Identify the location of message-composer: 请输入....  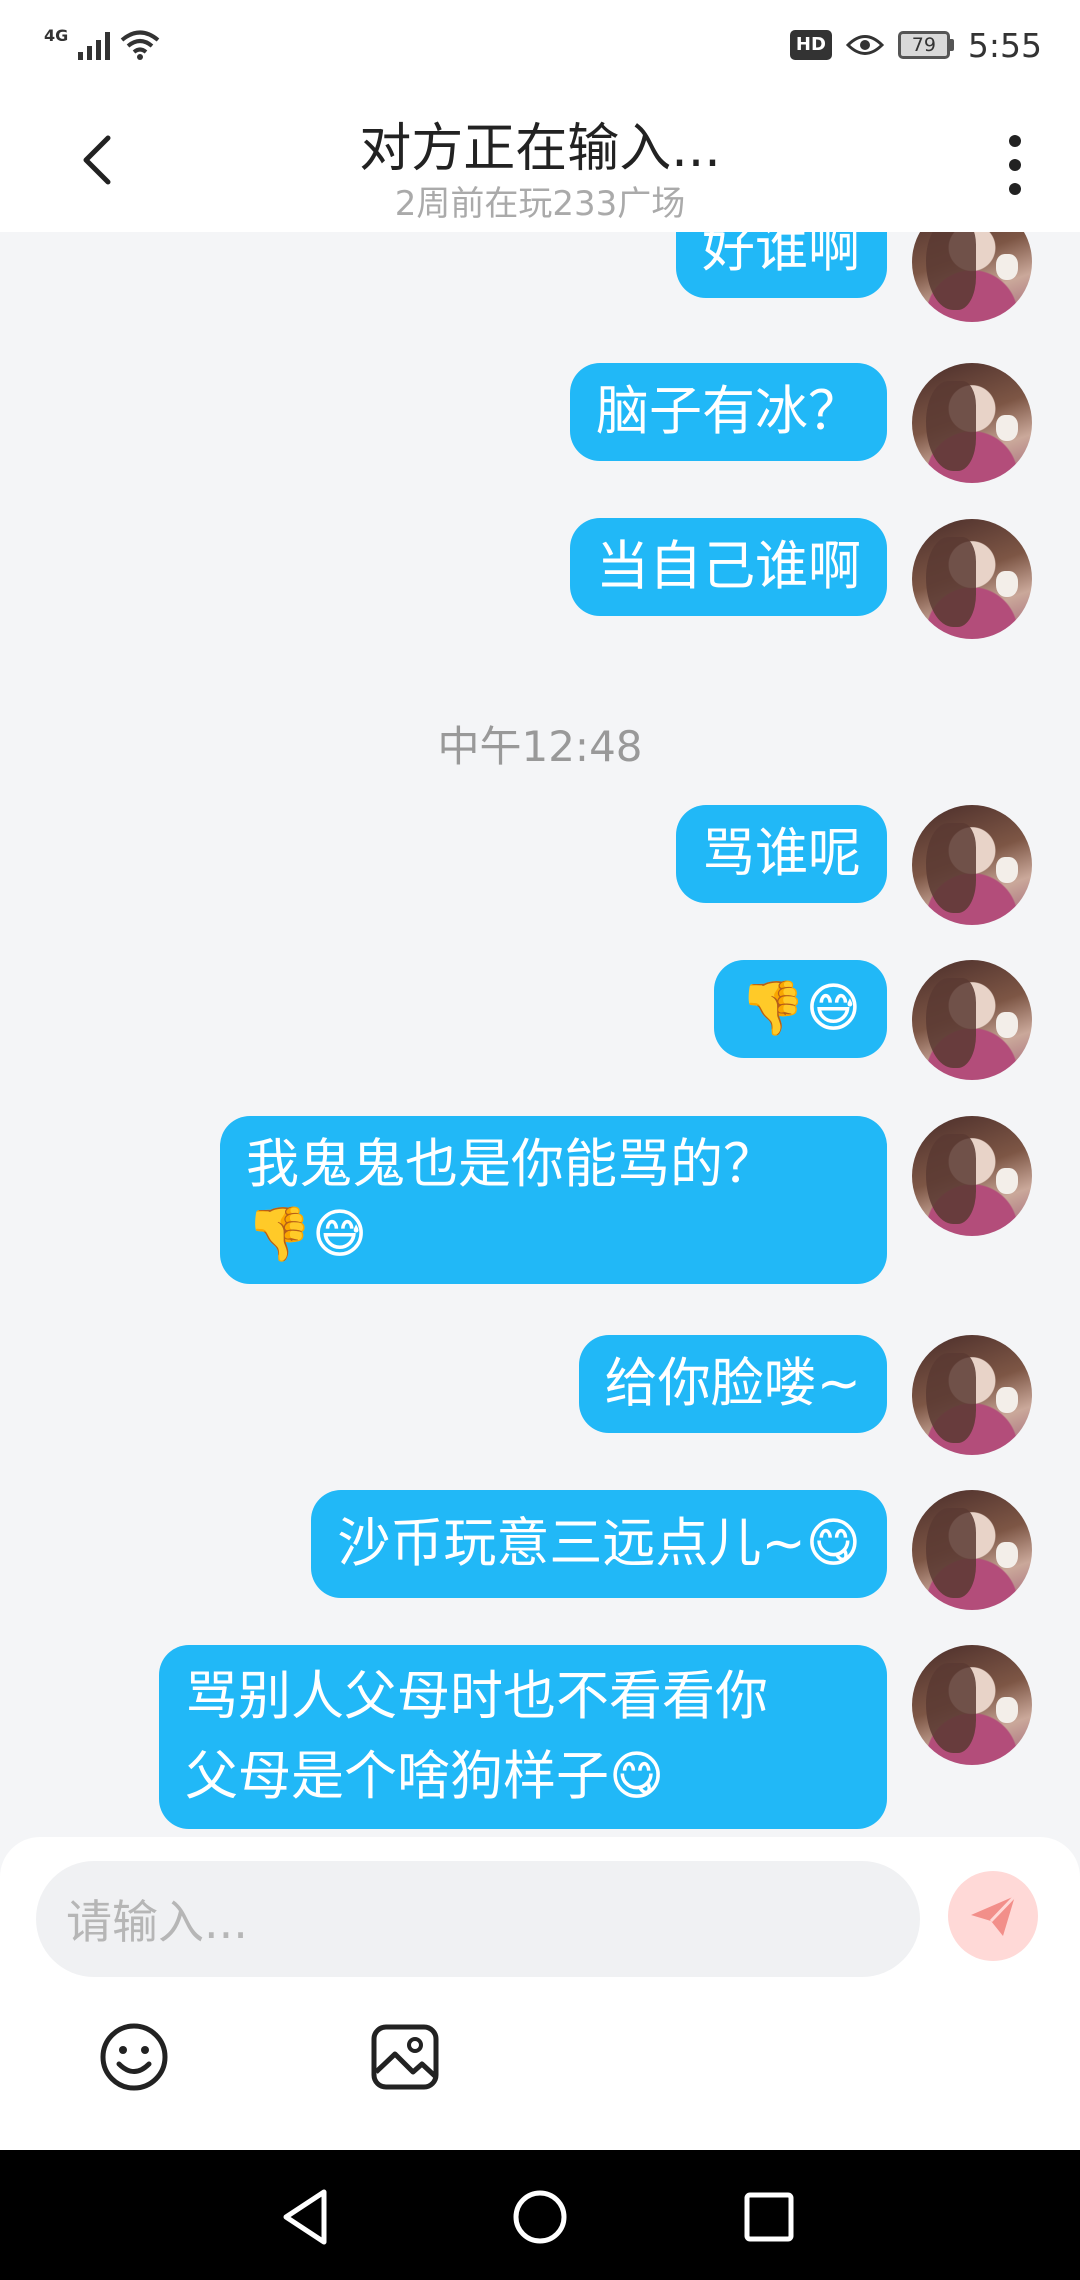
(540, 1993).